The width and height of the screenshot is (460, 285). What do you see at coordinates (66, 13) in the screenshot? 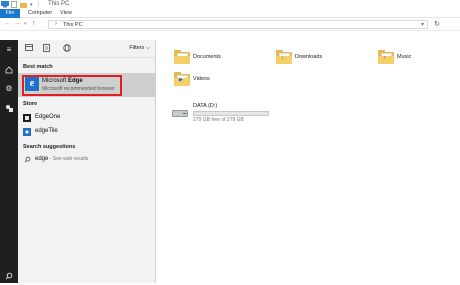
I see `tab-view: View` at bounding box center [66, 13].